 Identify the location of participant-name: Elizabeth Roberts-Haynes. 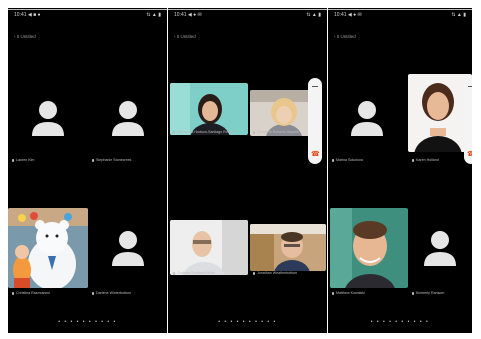
(276, 132).